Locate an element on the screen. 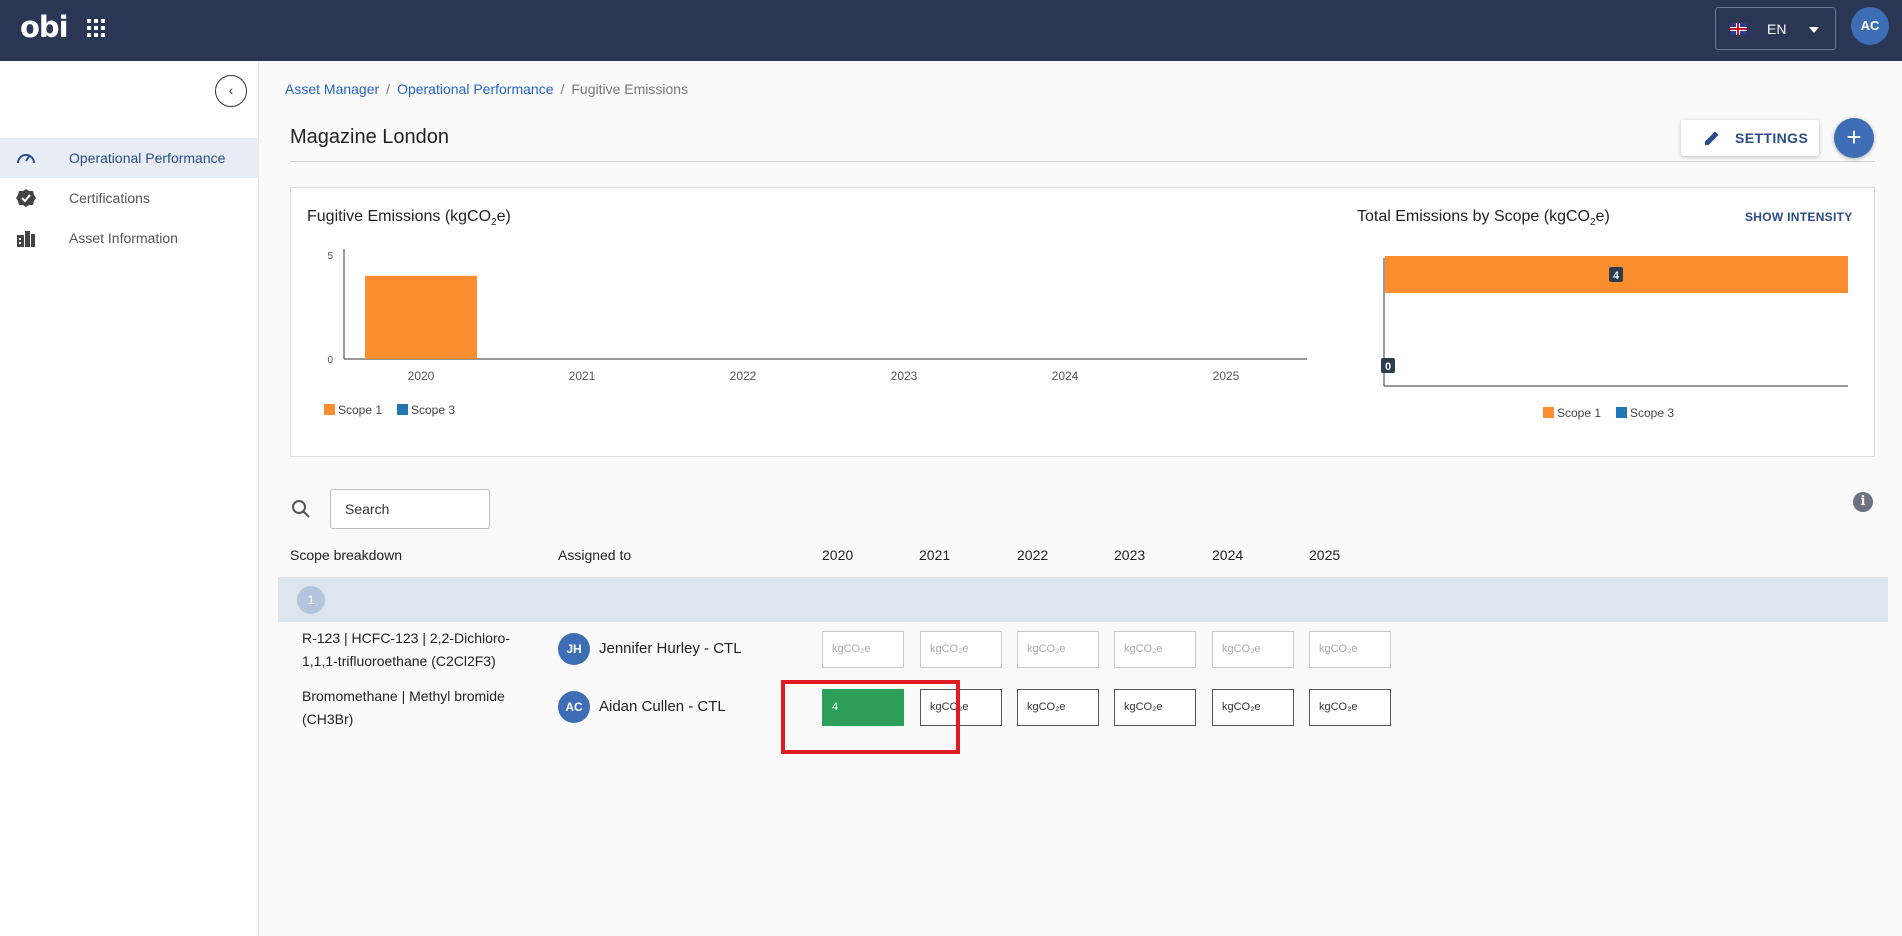 The width and height of the screenshot is (1902, 936). buildings-icon is located at coordinates (26, 239).